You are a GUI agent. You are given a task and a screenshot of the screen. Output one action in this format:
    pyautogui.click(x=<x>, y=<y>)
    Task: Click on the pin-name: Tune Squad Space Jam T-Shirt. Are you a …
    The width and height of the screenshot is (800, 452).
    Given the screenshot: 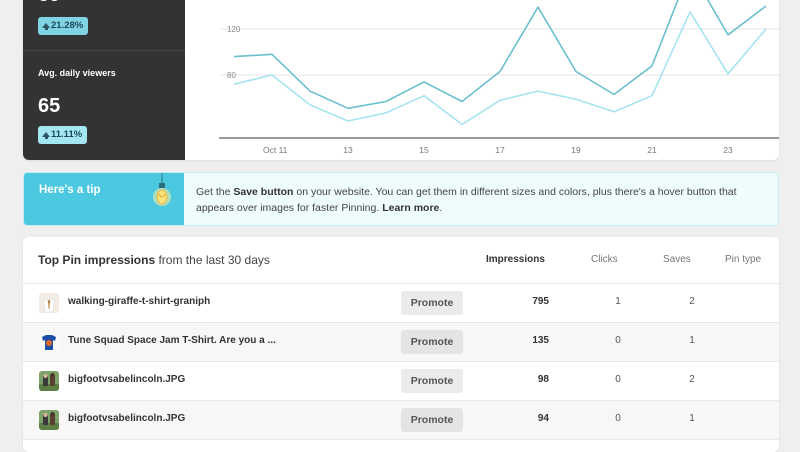 What is the action you would take?
    pyautogui.click(x=172, y=340)
    